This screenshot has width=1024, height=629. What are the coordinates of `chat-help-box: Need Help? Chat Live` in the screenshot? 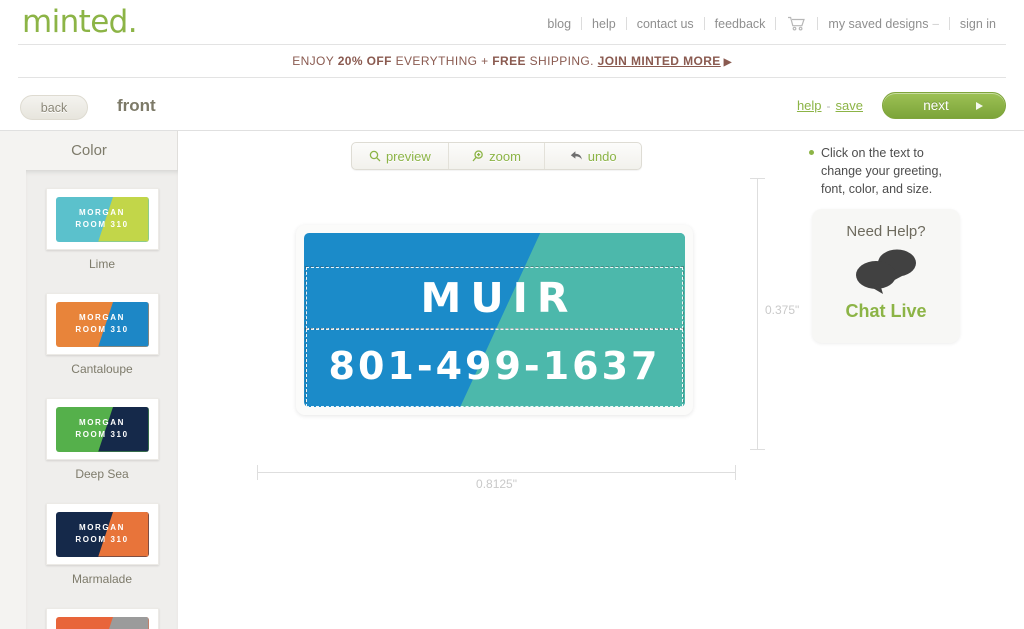 It's located at (886, 276).